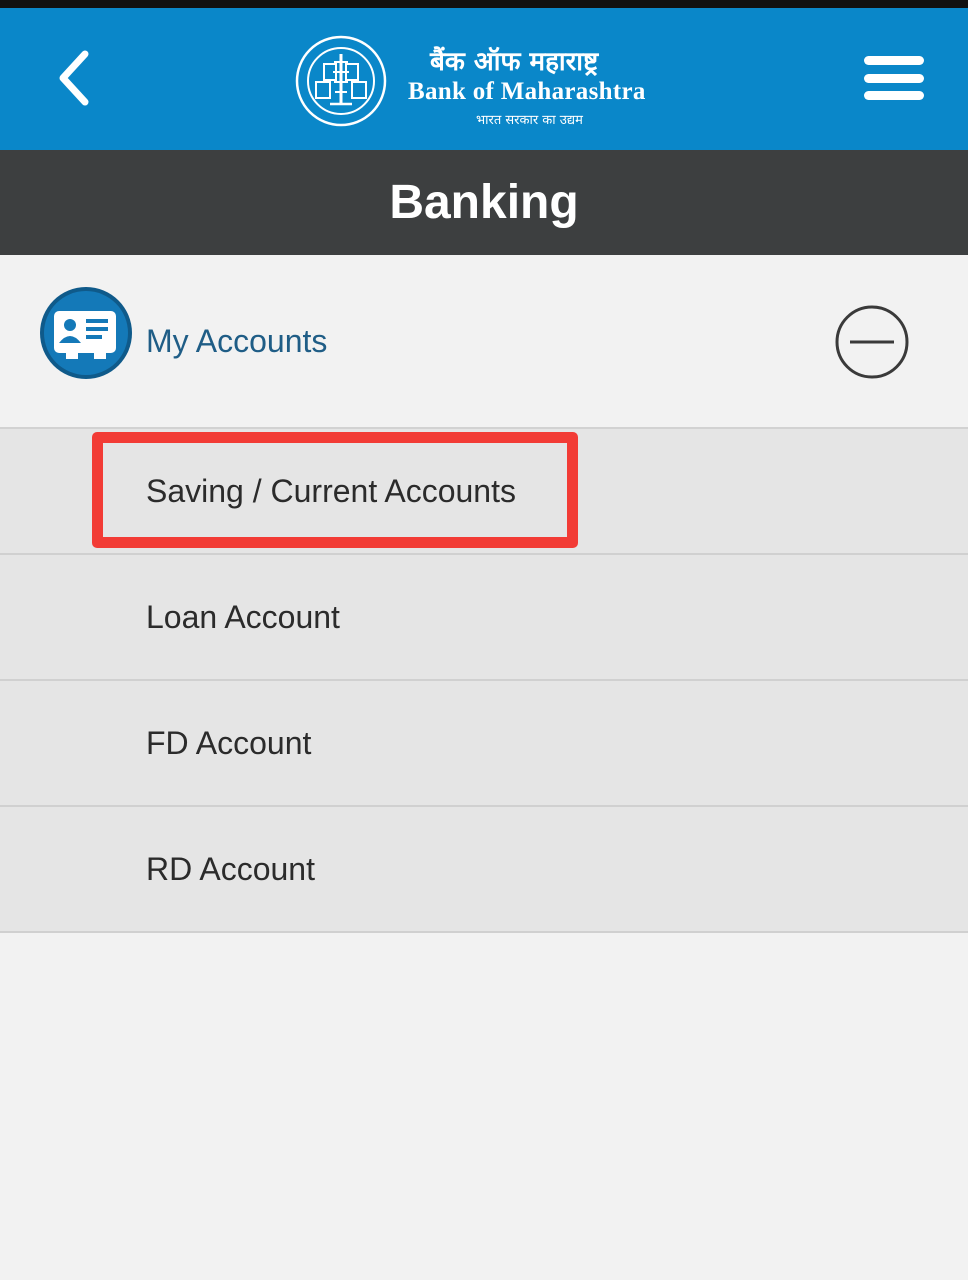  I want to click on hamburger-menu-button, so click(894, 78).